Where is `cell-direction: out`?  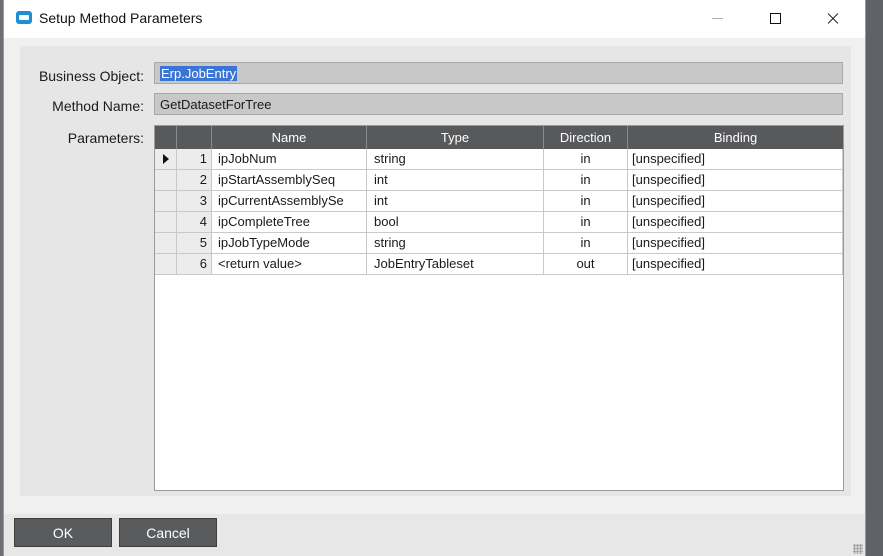 cell-direction: out is located at coordinates (586, 264).